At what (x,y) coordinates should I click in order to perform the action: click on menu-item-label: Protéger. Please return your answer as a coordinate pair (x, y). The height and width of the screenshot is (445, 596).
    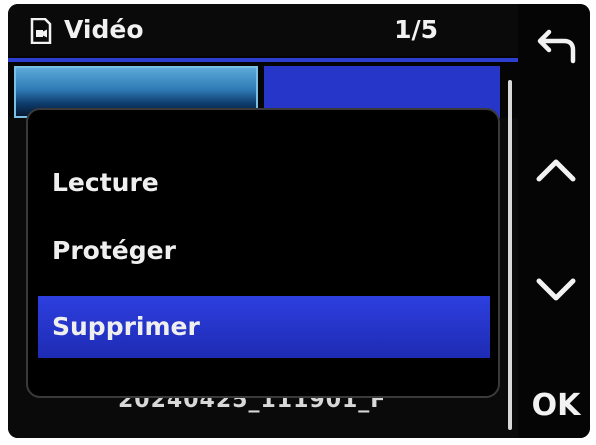
    Looking at the image, I should click on (114, 250).